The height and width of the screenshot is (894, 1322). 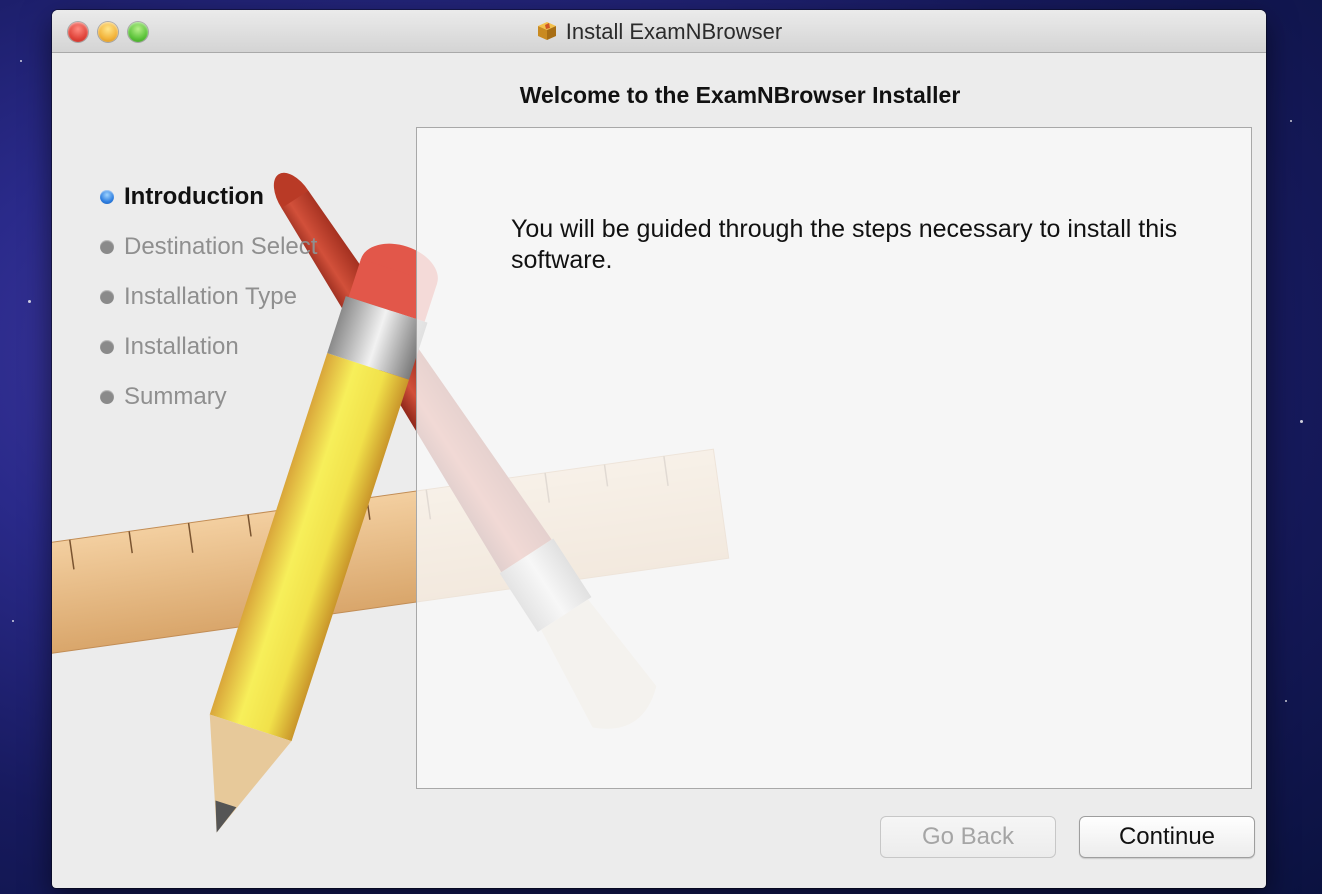 What do you see at coordinates (968, 837) in the screenshot?
I see `go-back-button: Go Back` at bounding box center [968, 837].